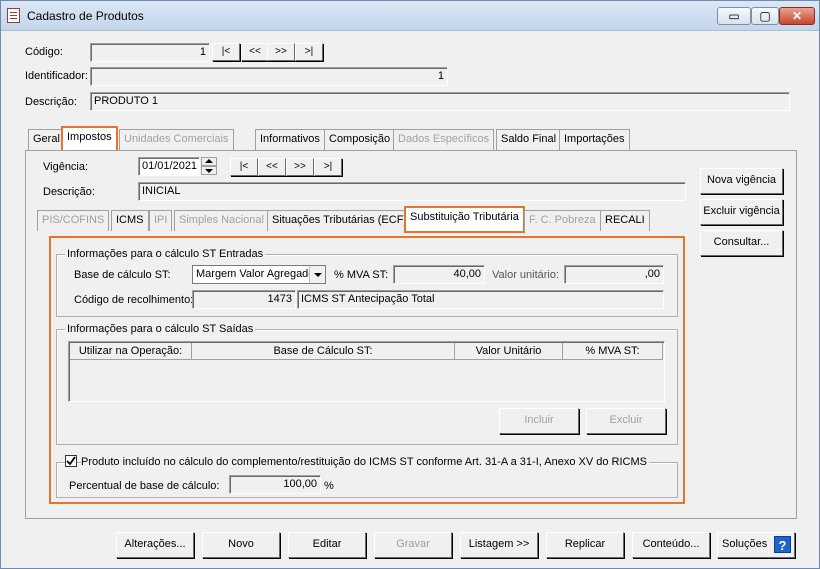 The width and height of the screenshot is (820, 569). What do you see at coordinates (499, 545) in the screenshot?
I see `listagem-button: Listagem >>` at bounding box center [499, 545].